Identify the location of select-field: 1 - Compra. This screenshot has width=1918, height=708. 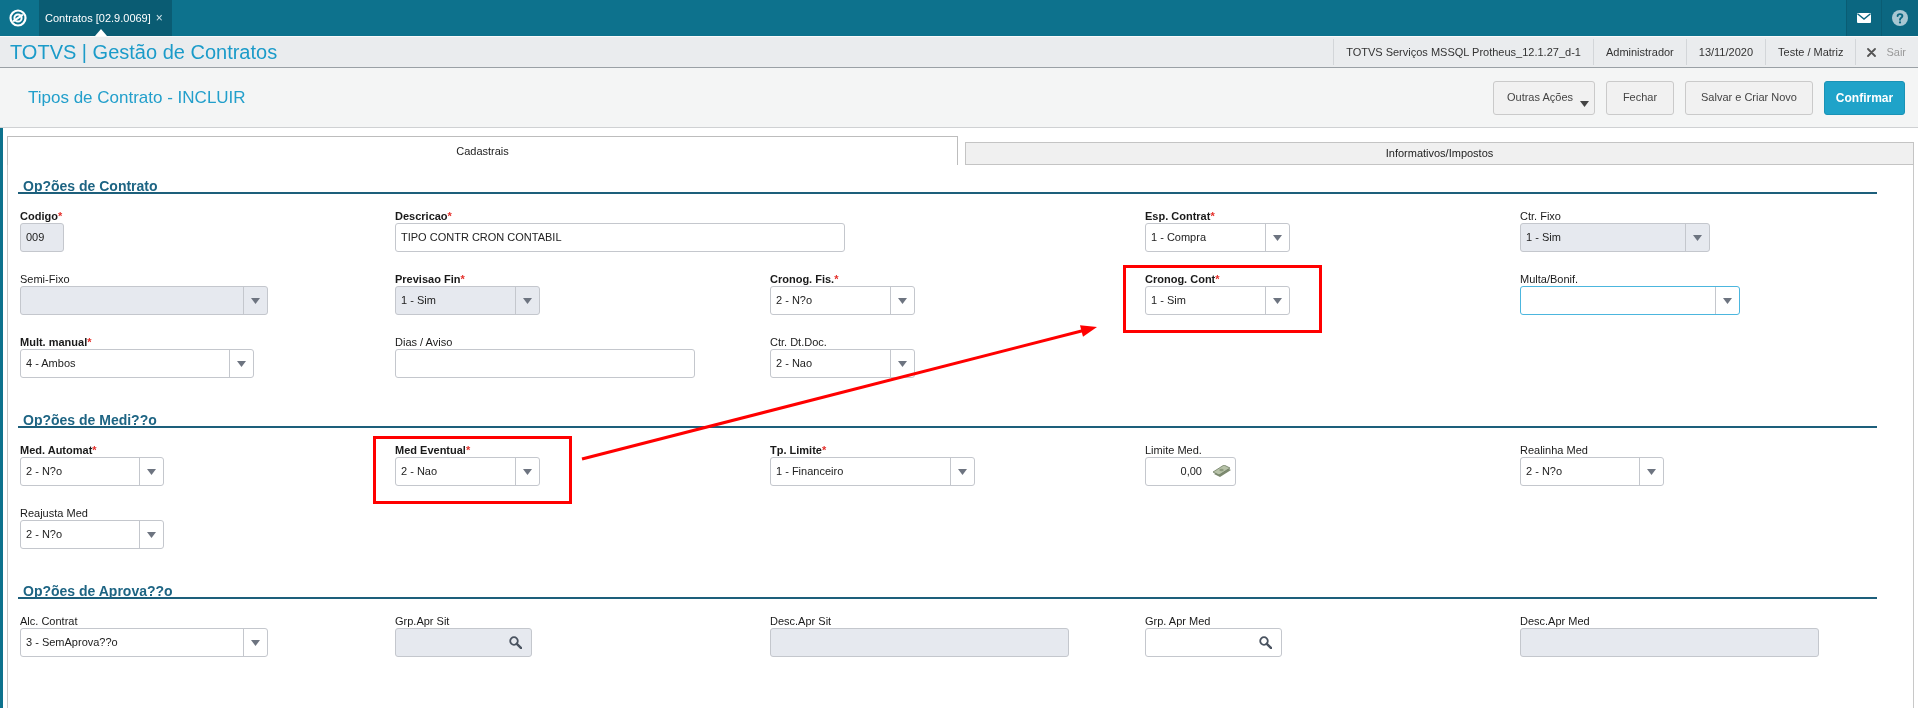
(1217, 237).